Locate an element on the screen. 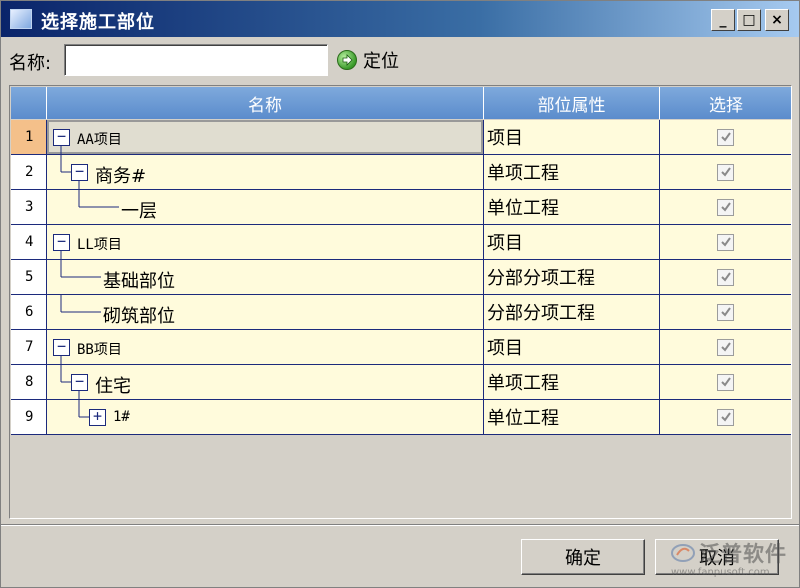  window-controls: _ □ × is located at coordinates (750, 20).